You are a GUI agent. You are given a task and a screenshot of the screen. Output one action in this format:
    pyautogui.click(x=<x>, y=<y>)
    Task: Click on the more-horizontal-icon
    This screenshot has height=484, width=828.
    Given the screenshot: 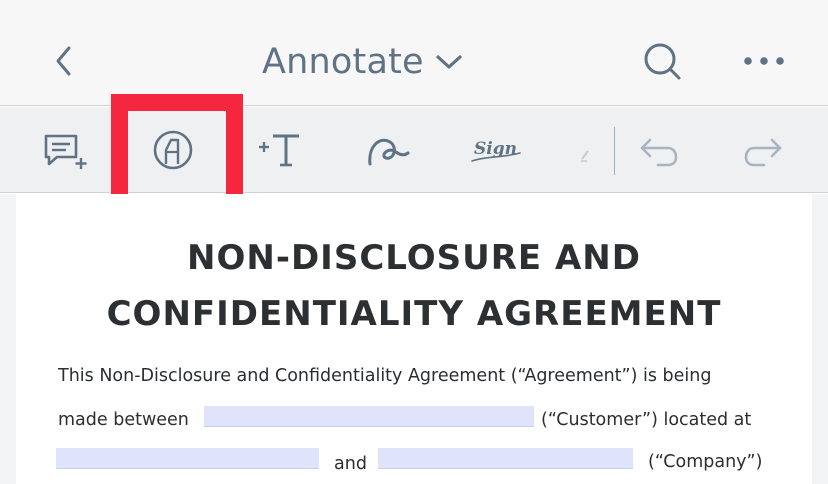 What is the action you would take?
    pyautogui.click(x=764, y=61)
    